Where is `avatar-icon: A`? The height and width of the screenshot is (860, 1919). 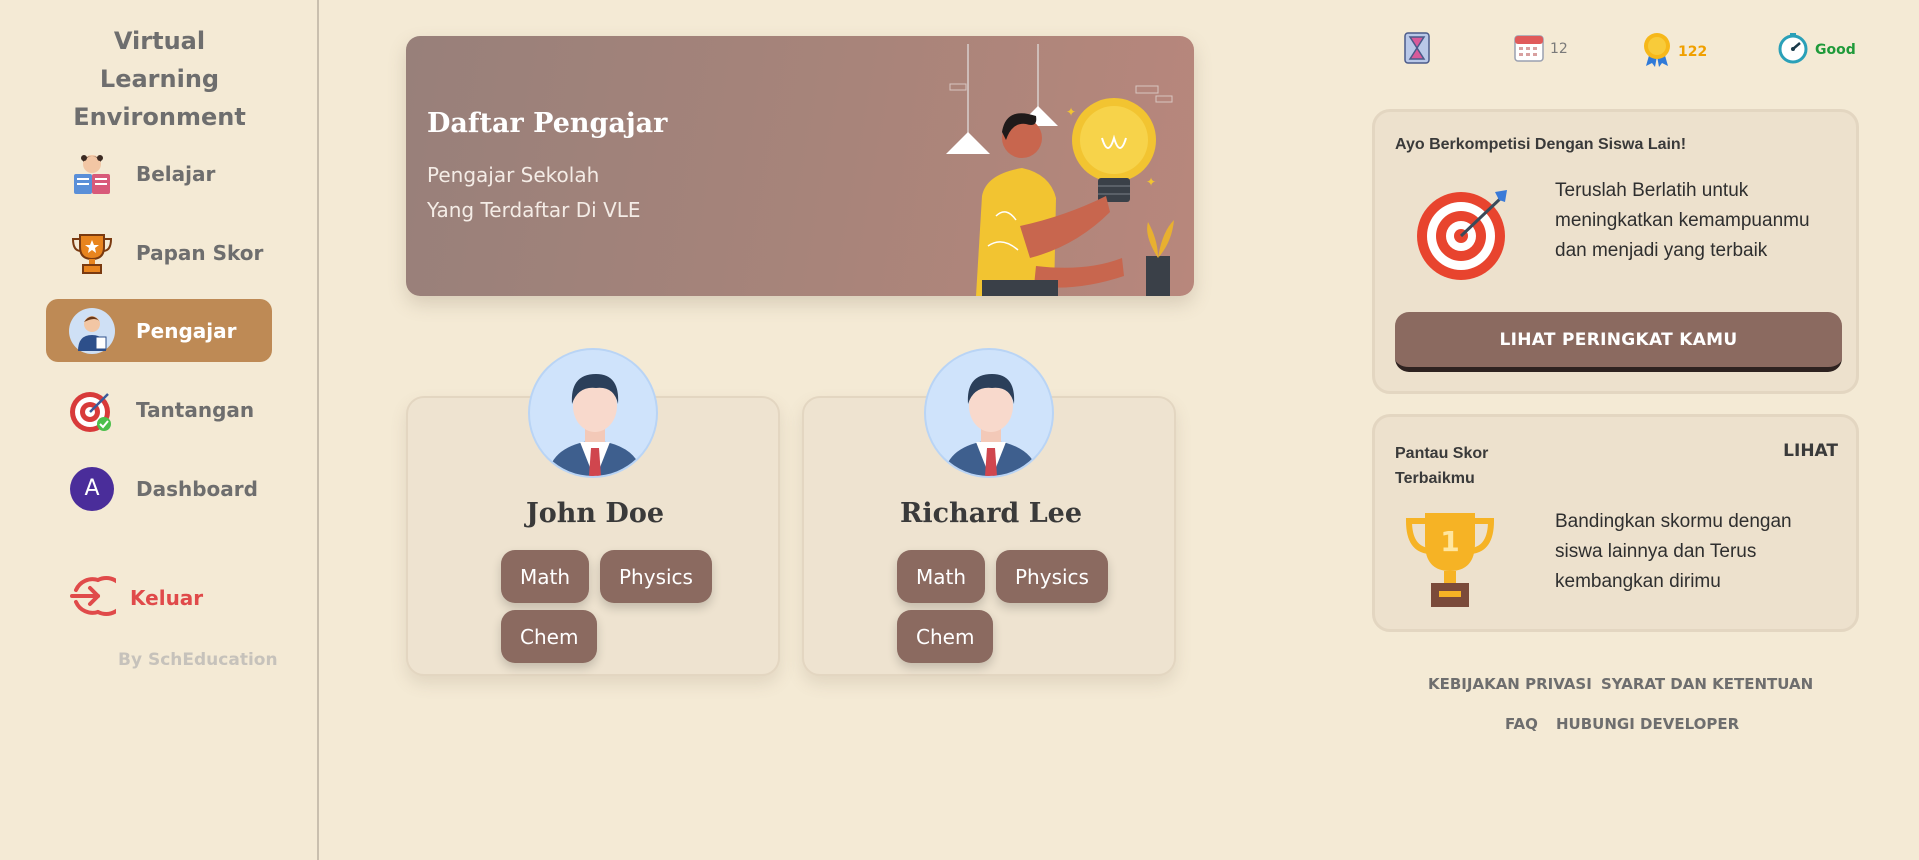 avatar-icon: A is located at coordinates (92, 489).